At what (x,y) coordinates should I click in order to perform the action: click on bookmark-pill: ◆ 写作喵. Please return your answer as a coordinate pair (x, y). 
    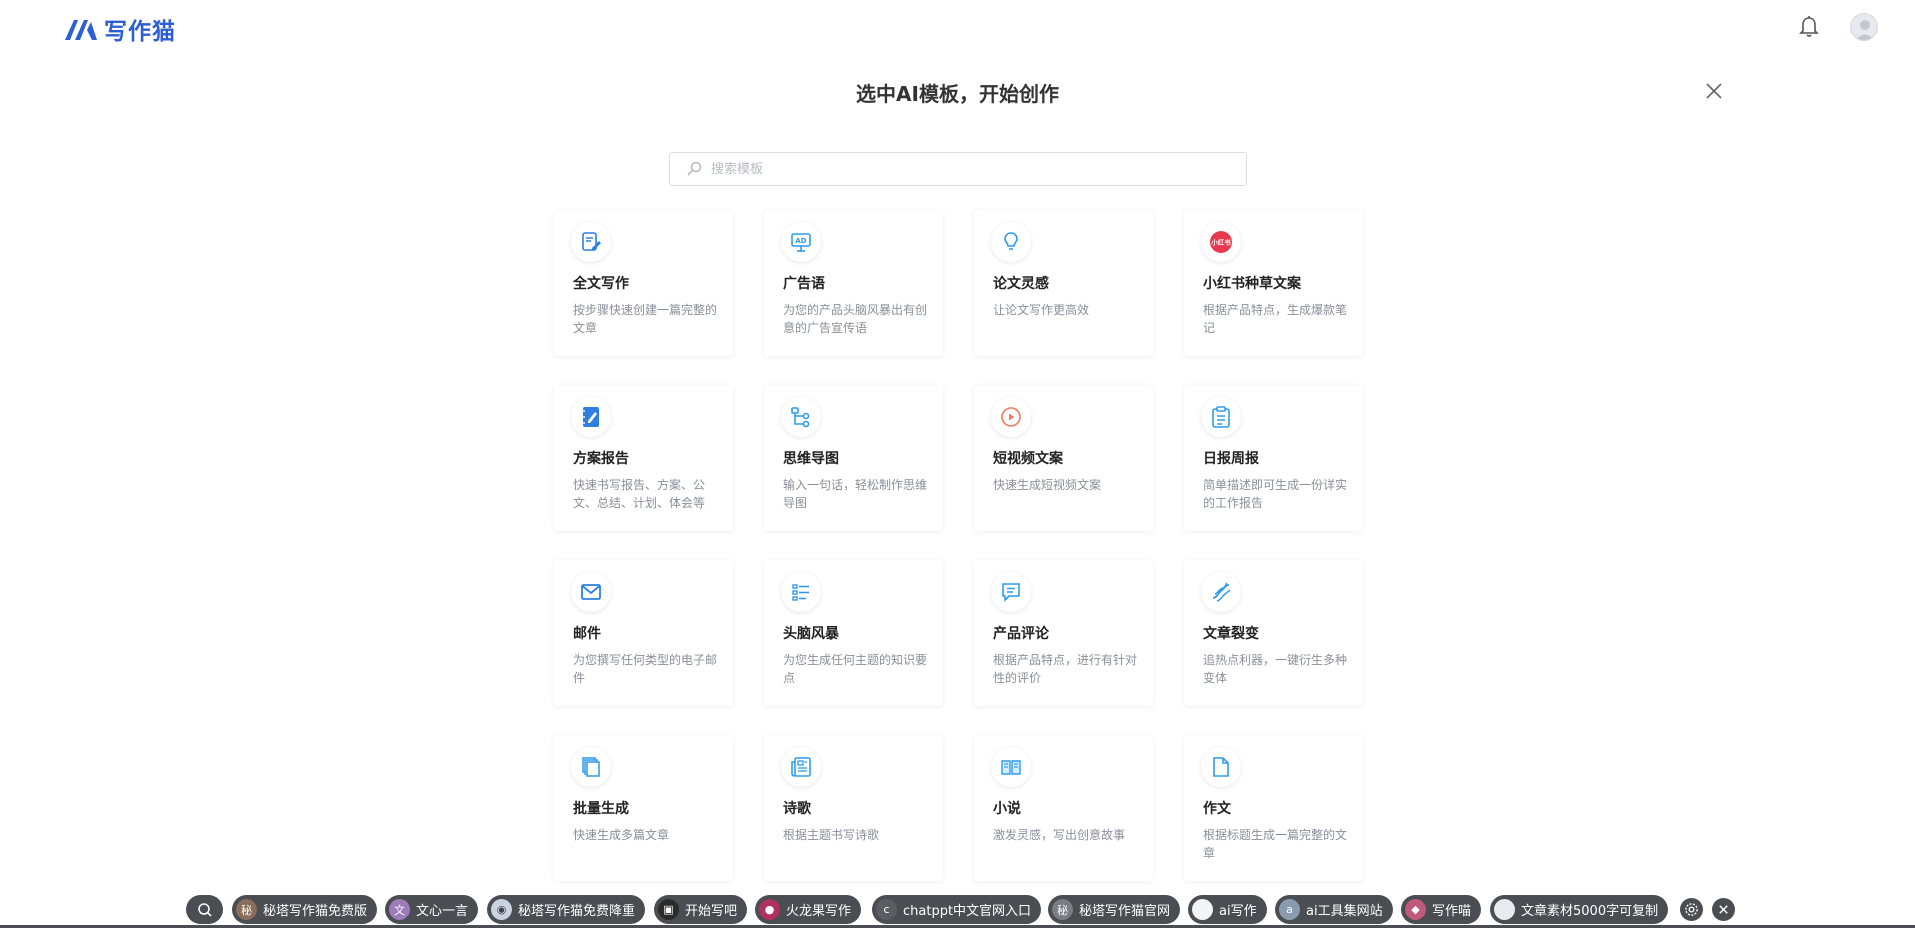
    Looking at the image, I should click on (1441, 909).